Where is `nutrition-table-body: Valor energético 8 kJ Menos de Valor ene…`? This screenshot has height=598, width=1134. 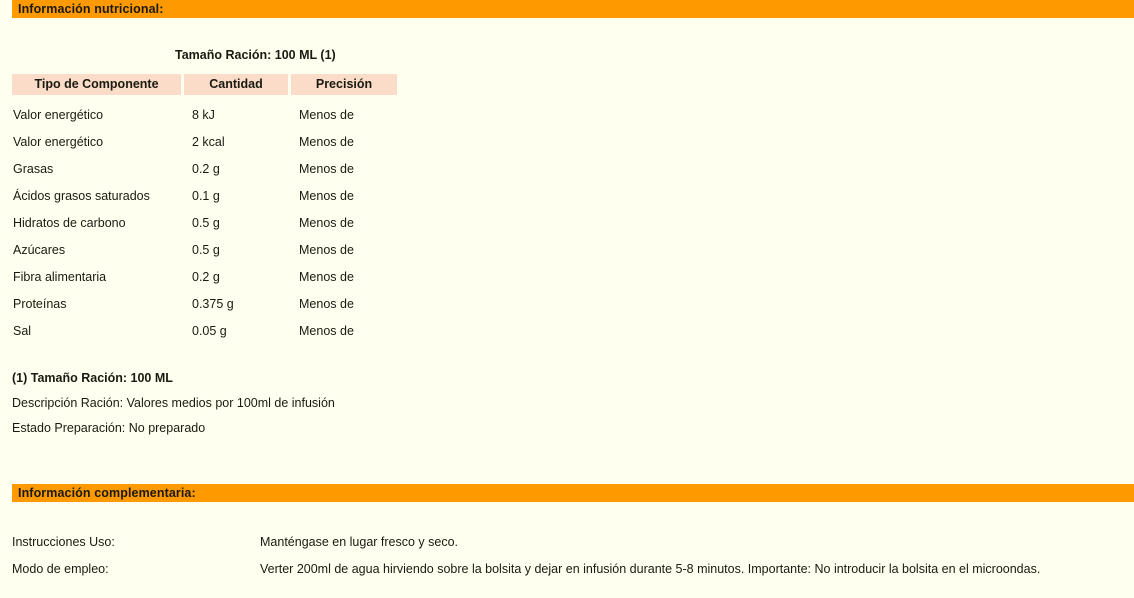 nutrition-table-body: Valor energético 8 kJ Menos de Valor ene… is located at coordinates (204, 219).